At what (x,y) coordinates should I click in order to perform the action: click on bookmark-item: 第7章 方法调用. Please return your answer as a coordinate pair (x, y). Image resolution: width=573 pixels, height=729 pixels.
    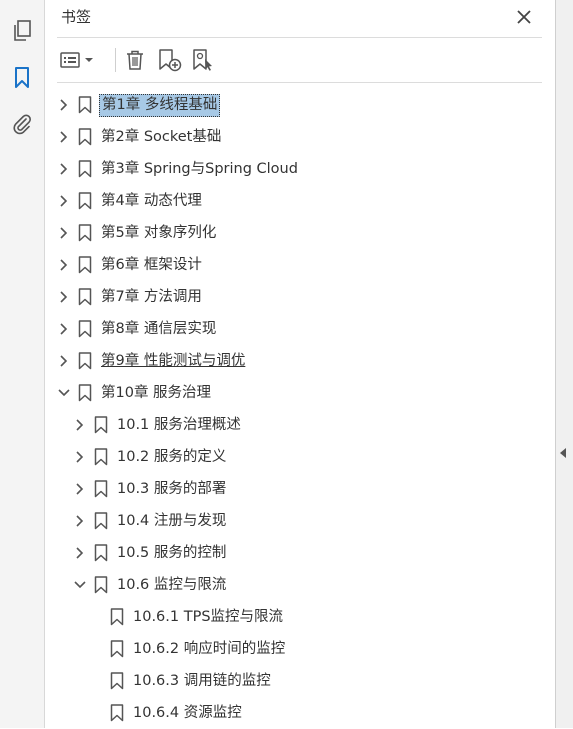
    Looking at the image, I should click on (300, 297).